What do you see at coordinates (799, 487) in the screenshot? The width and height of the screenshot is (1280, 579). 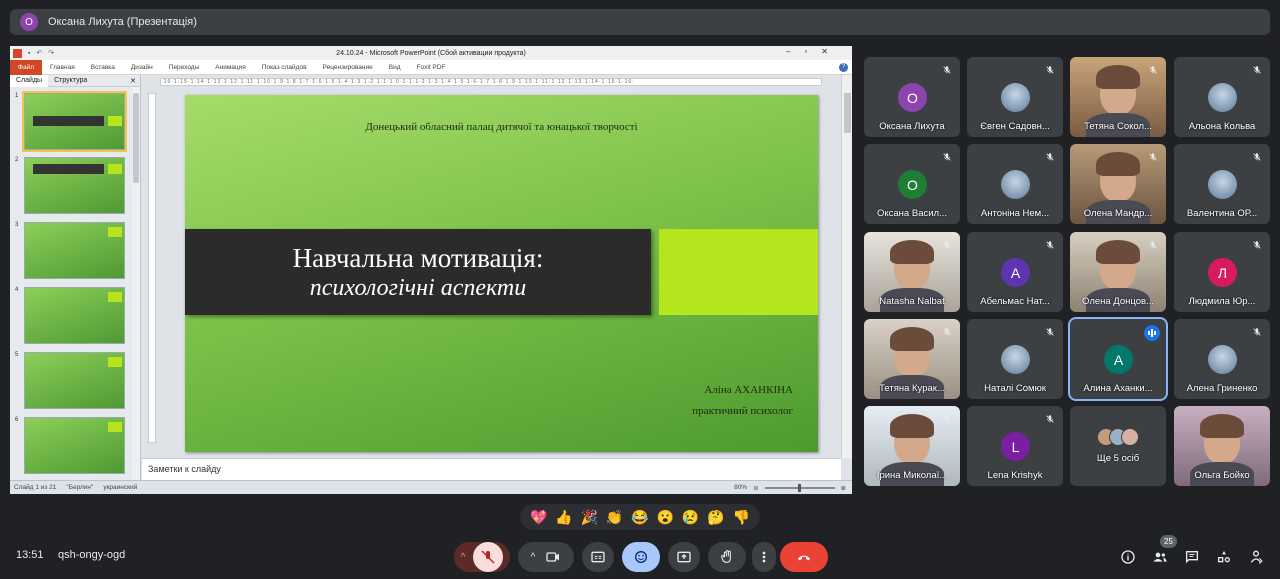 I see `zoom-slider` at bounding box center [799, 487].